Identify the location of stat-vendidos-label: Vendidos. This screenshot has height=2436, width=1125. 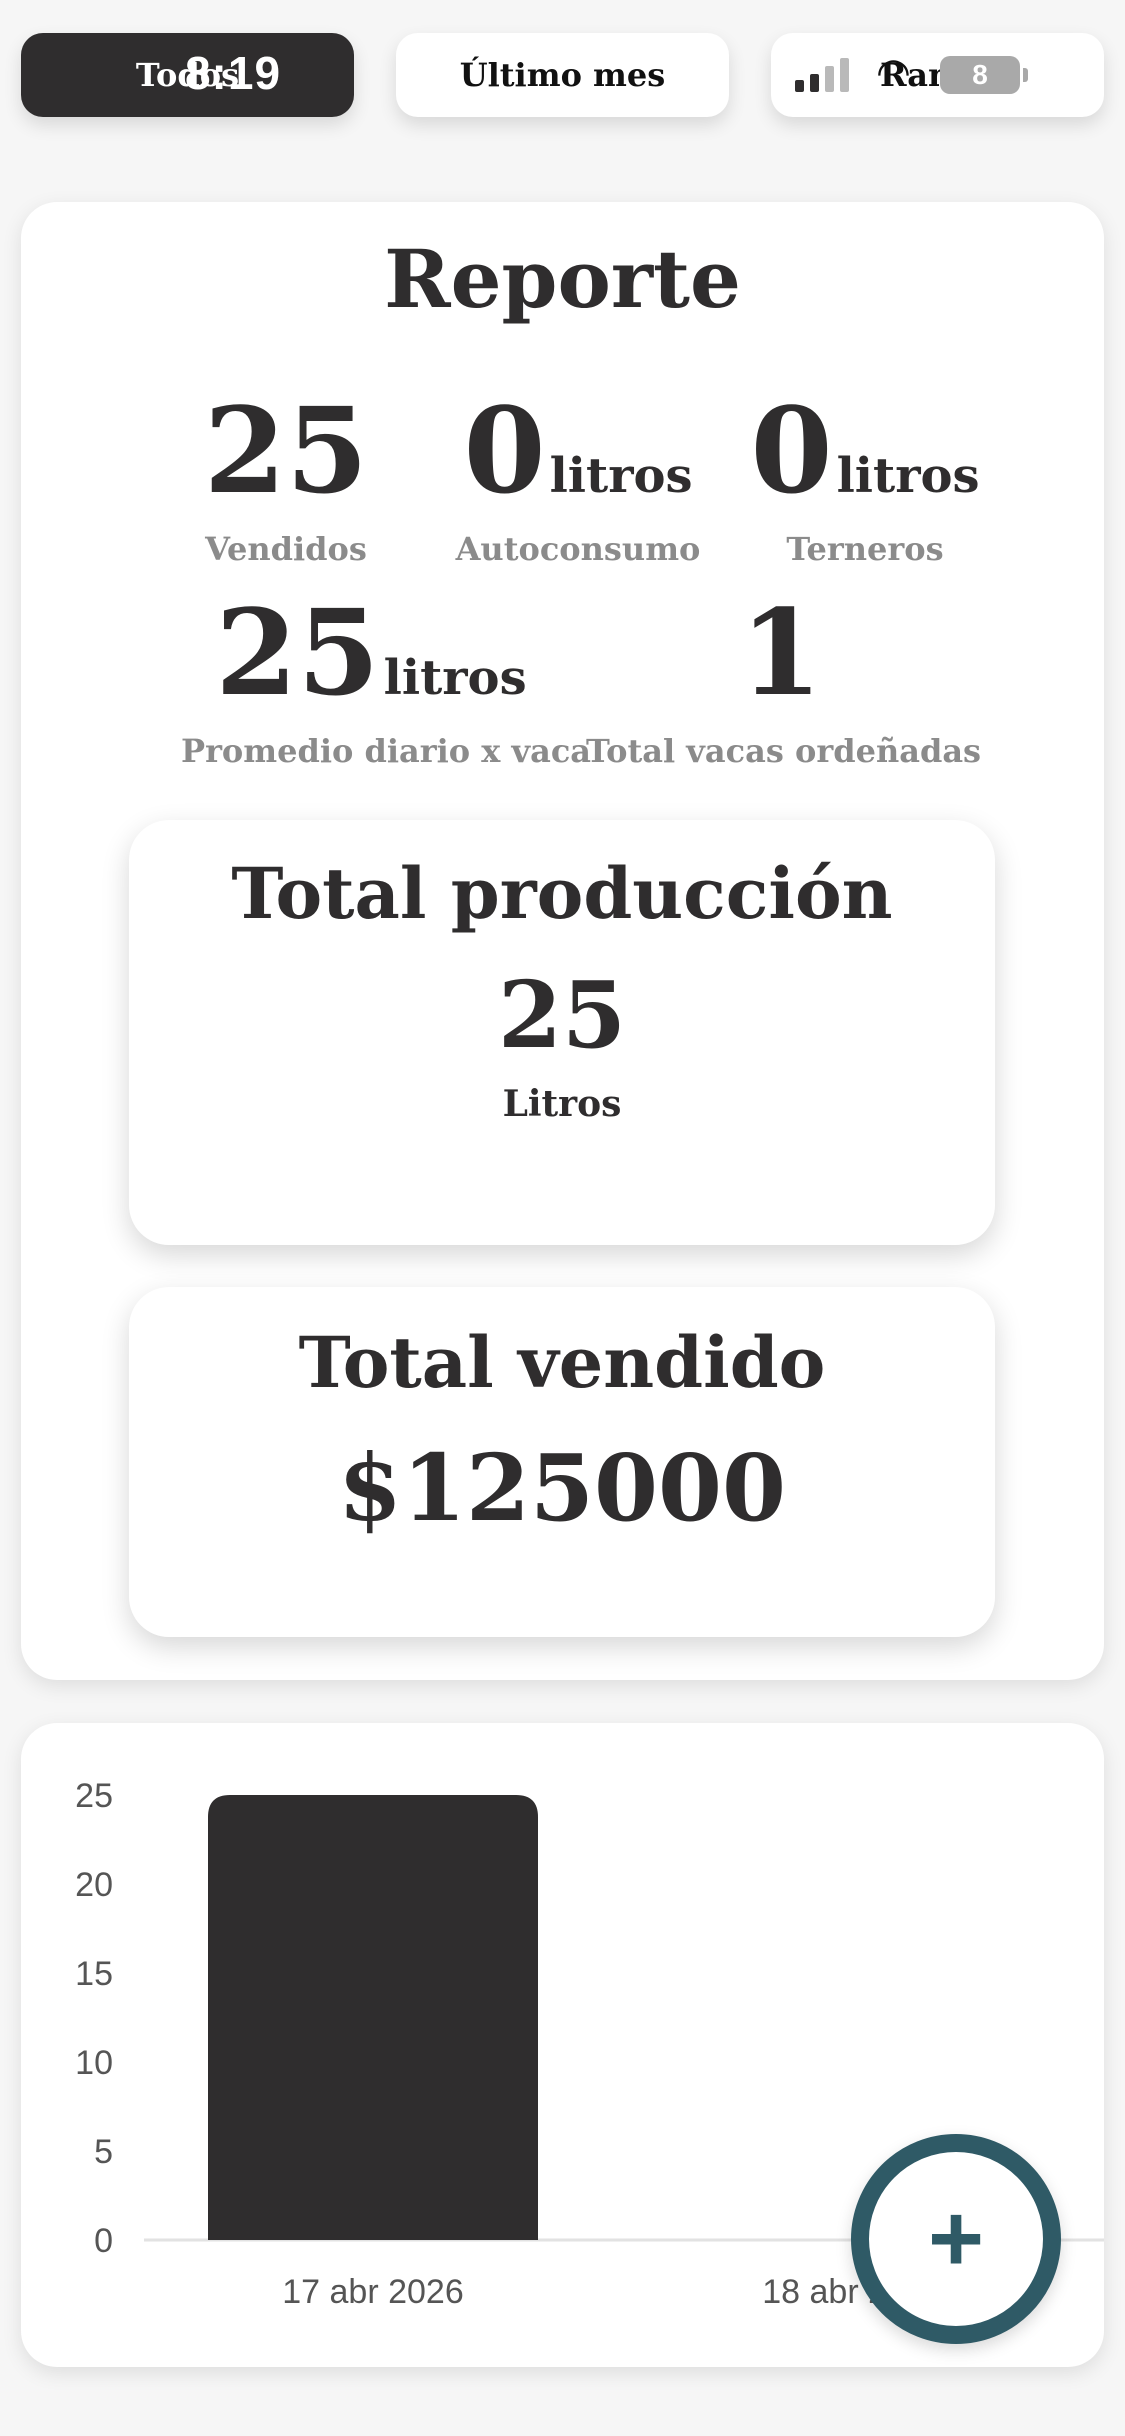
(286, 549).